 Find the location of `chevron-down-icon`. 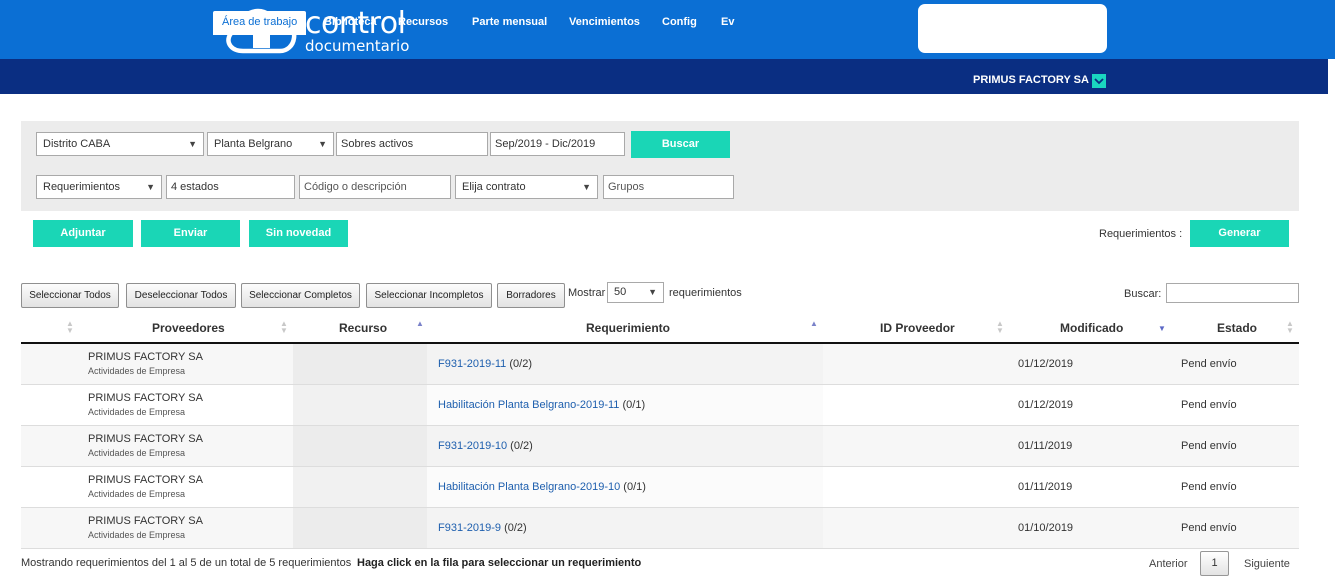

chevron-down-icon is located at coordinates (1099, 81).